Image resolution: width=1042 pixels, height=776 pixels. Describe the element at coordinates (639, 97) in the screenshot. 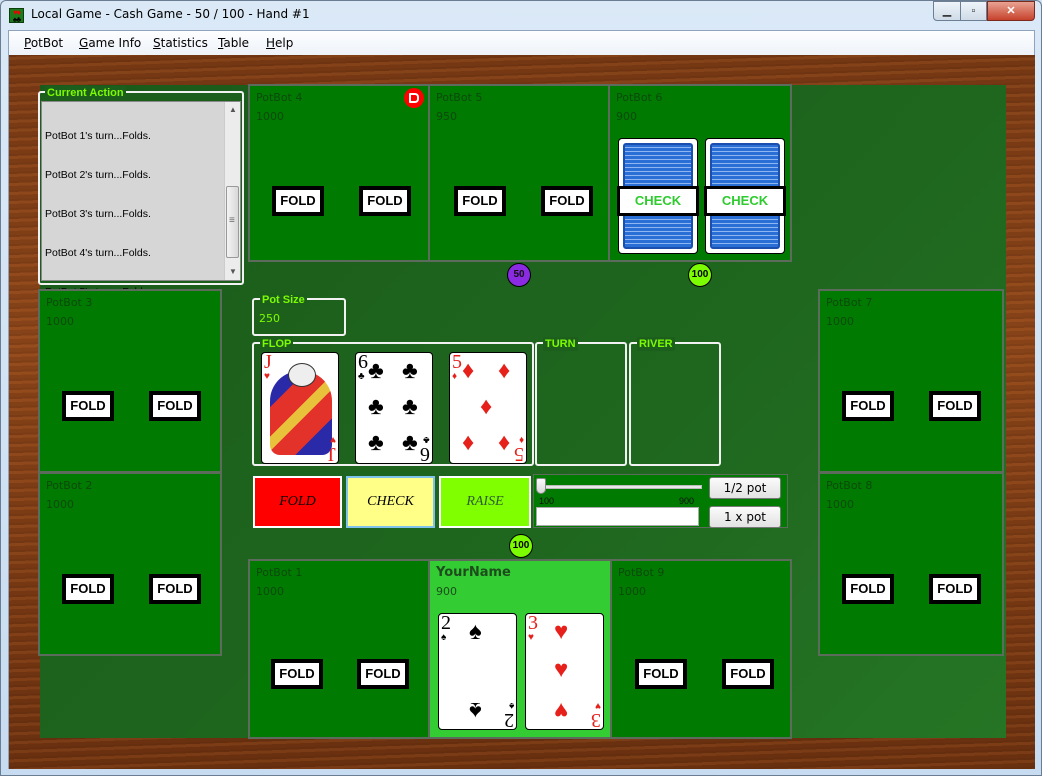

I see `player-name: PotBot 6` at that location.